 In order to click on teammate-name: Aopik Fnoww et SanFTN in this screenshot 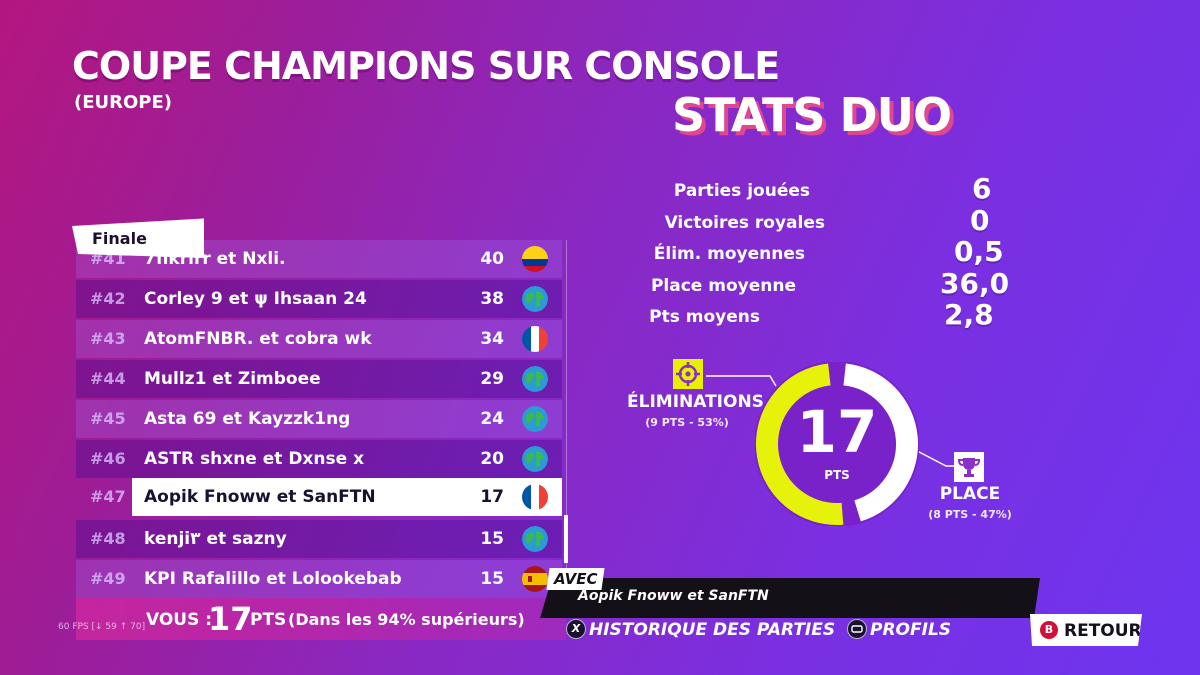, I will do `click(673, 596)`.